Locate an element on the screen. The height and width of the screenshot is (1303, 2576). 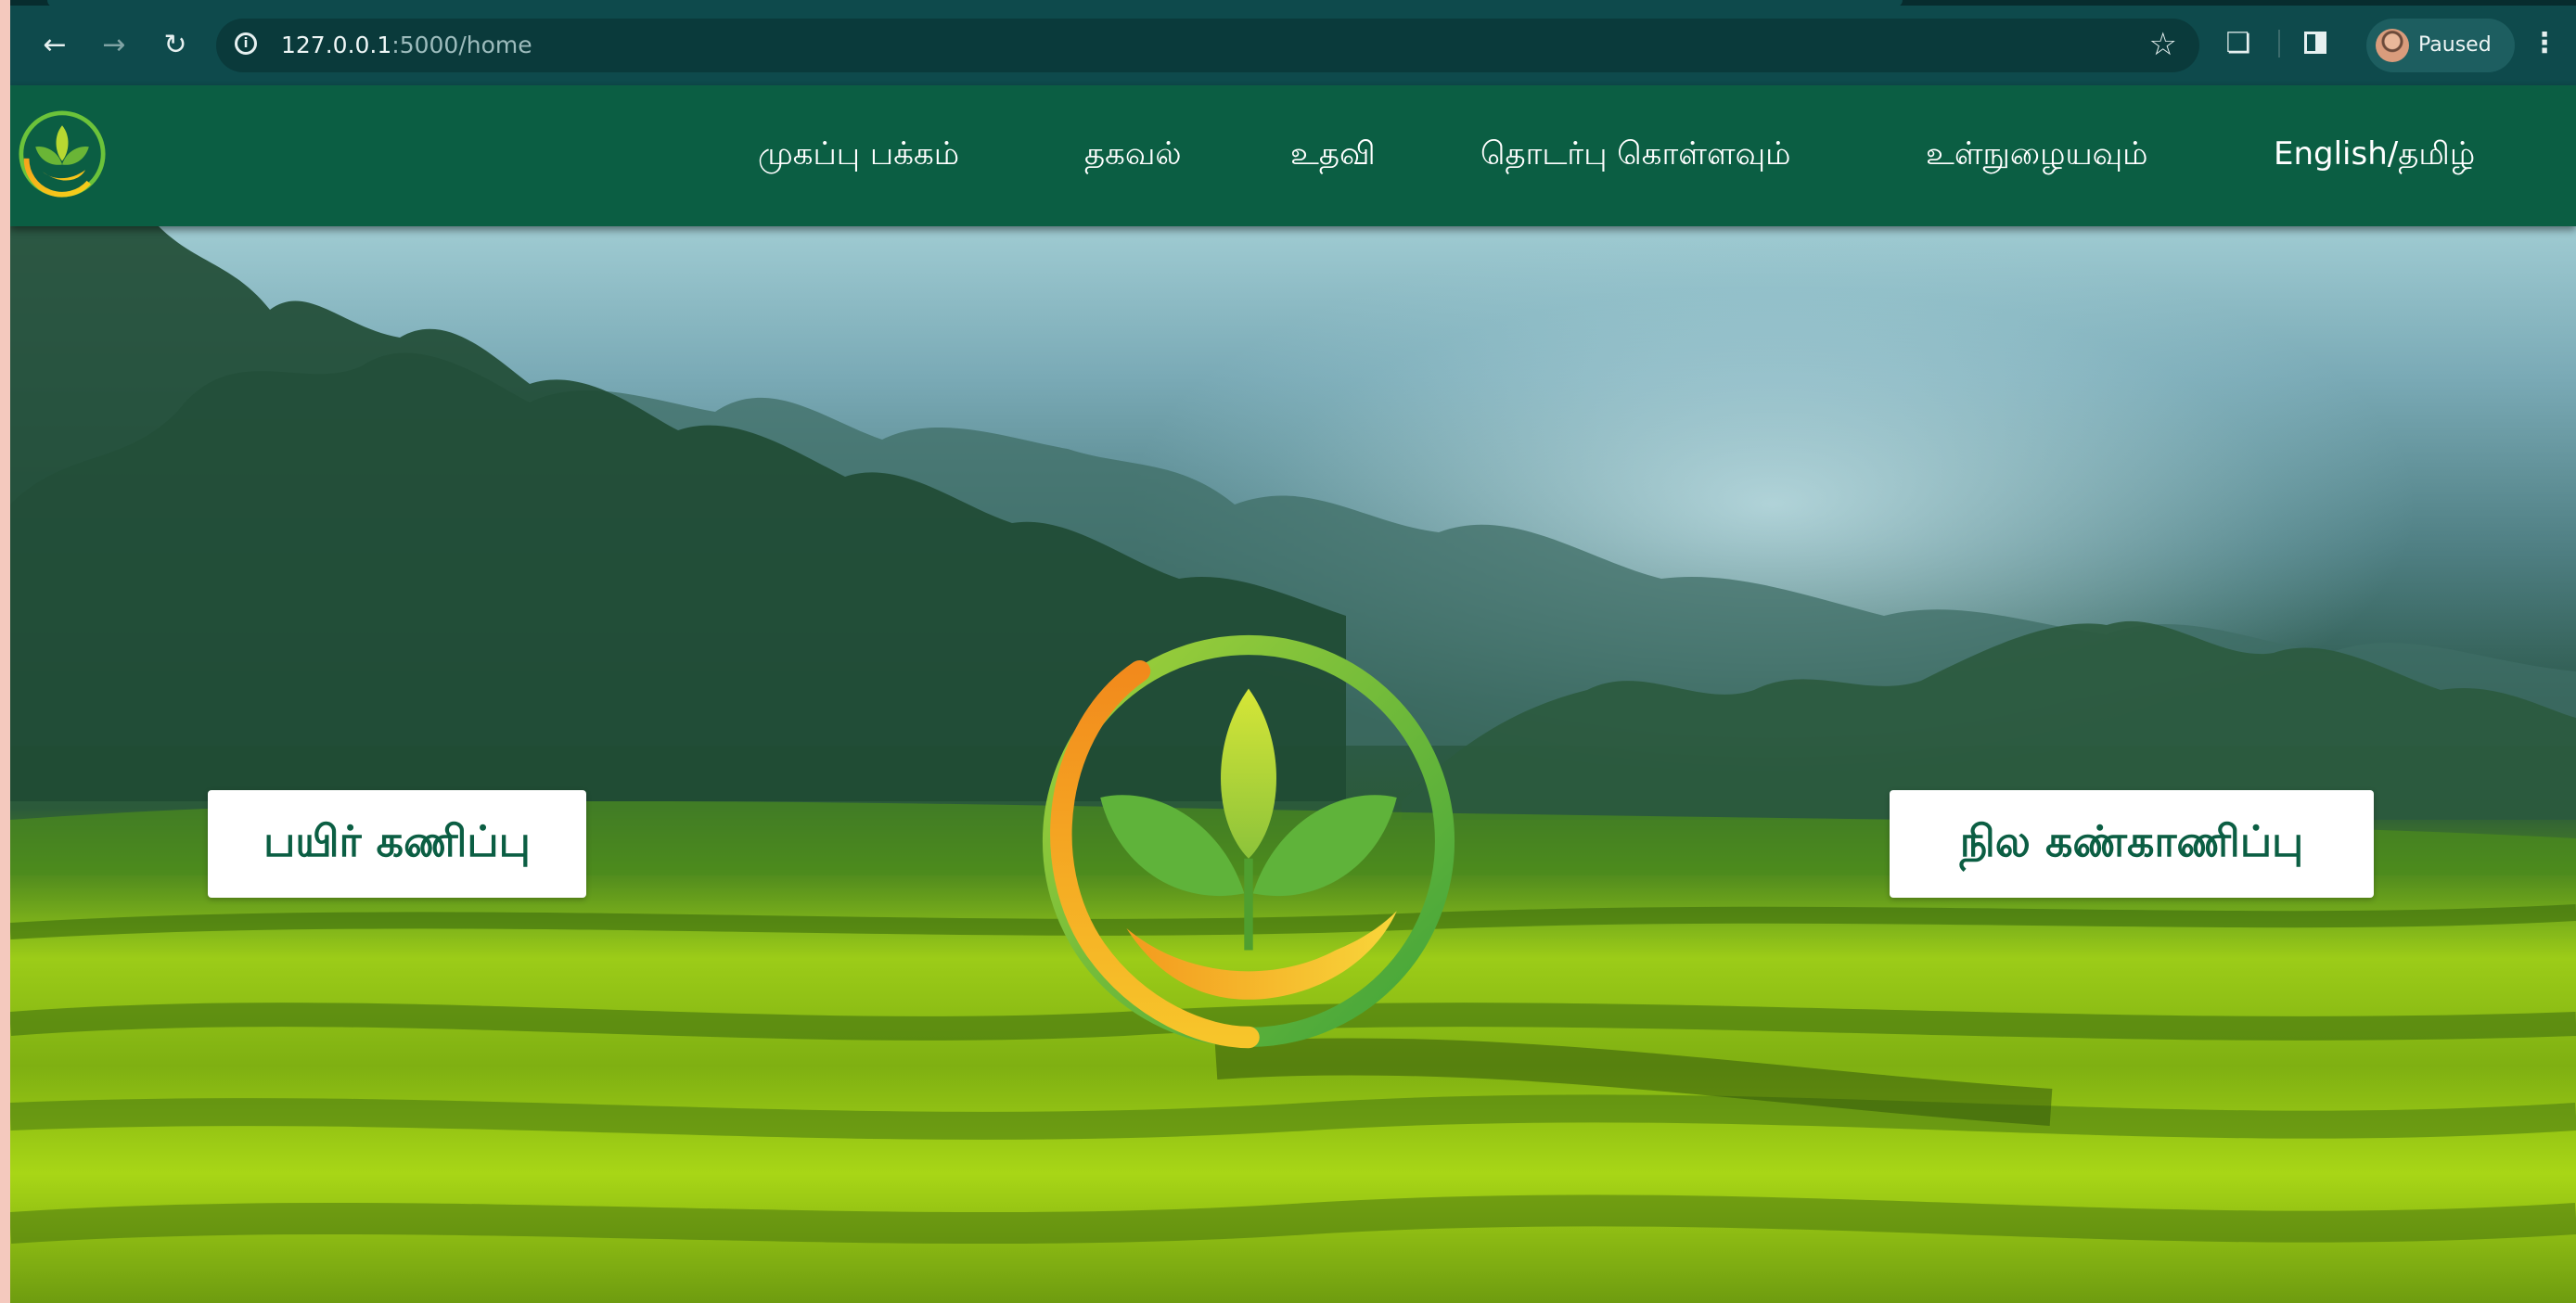
nav-info: தகவல் is located at coordinates (1133, 154).